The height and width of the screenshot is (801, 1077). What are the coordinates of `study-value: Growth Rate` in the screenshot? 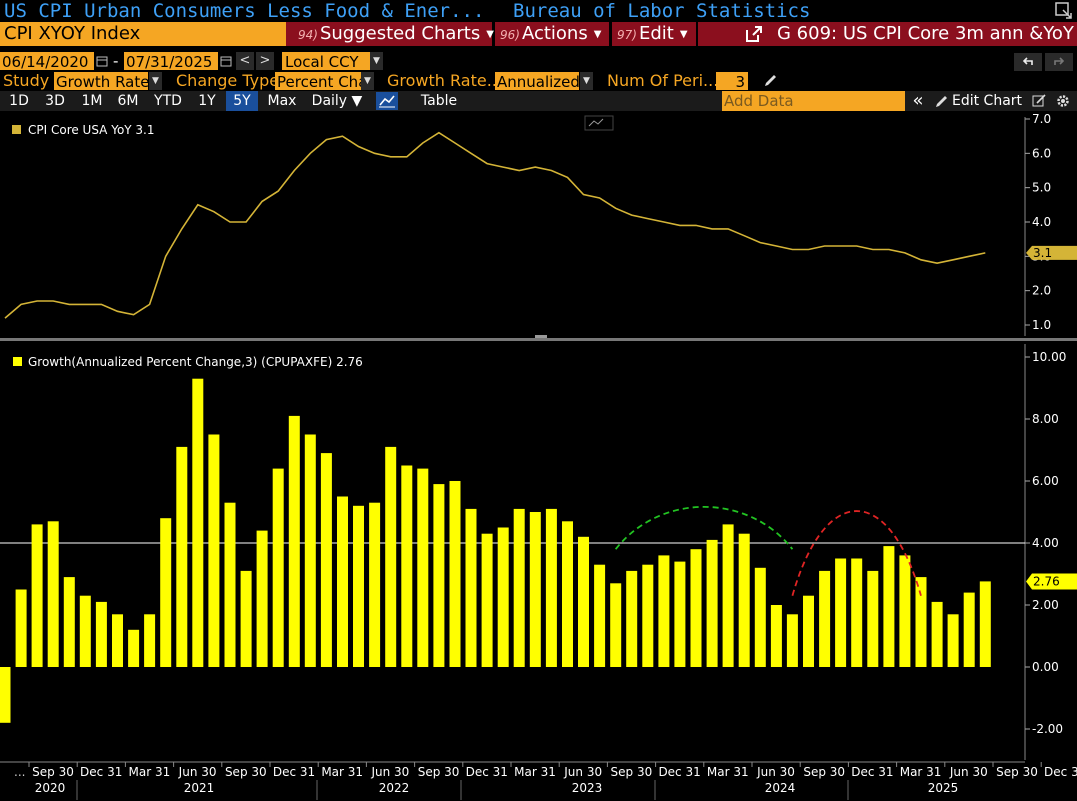 It's located at (103, 82).